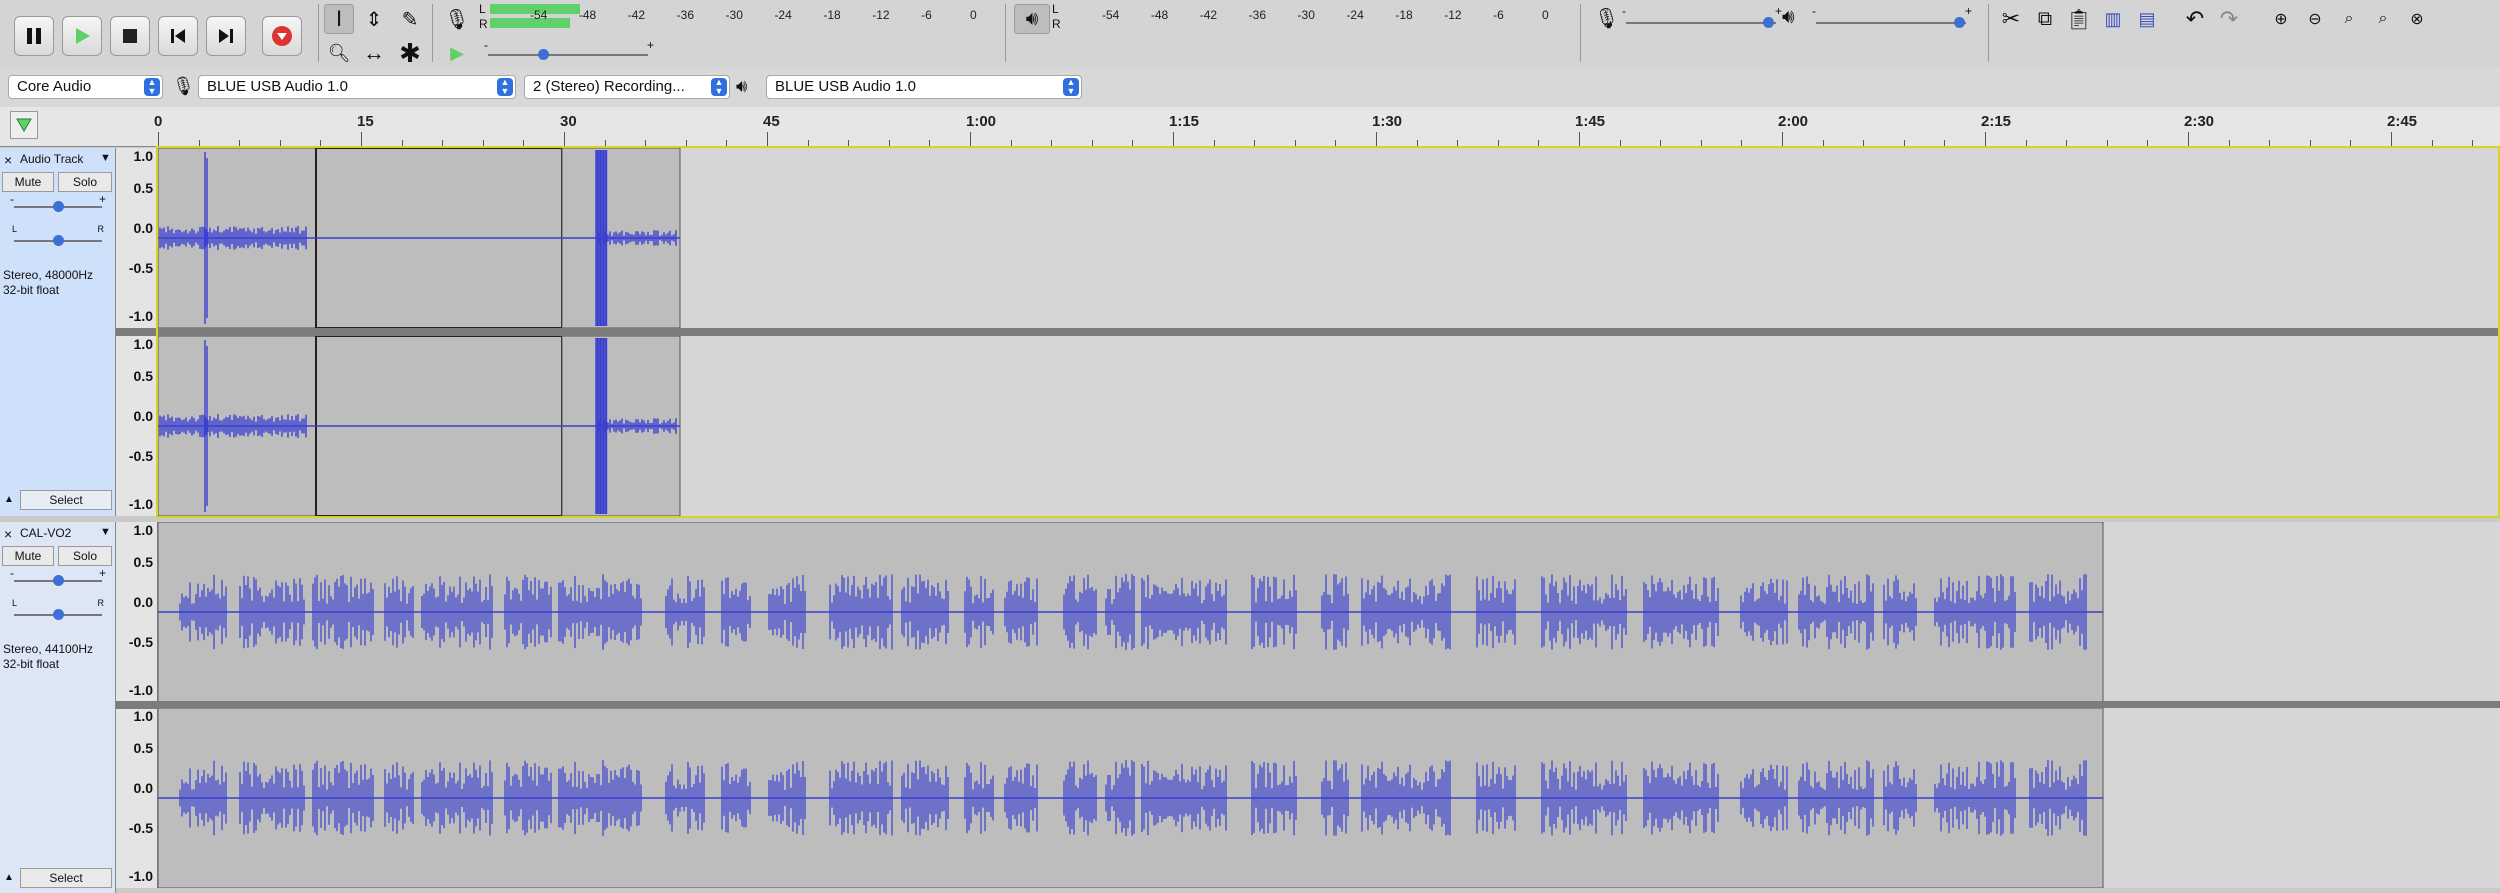 This screenshot has height=893, width=2500. Describe the element at coordinates (140, 828) in the screenshot. I see `amplitude-label: -0.5` at that location.